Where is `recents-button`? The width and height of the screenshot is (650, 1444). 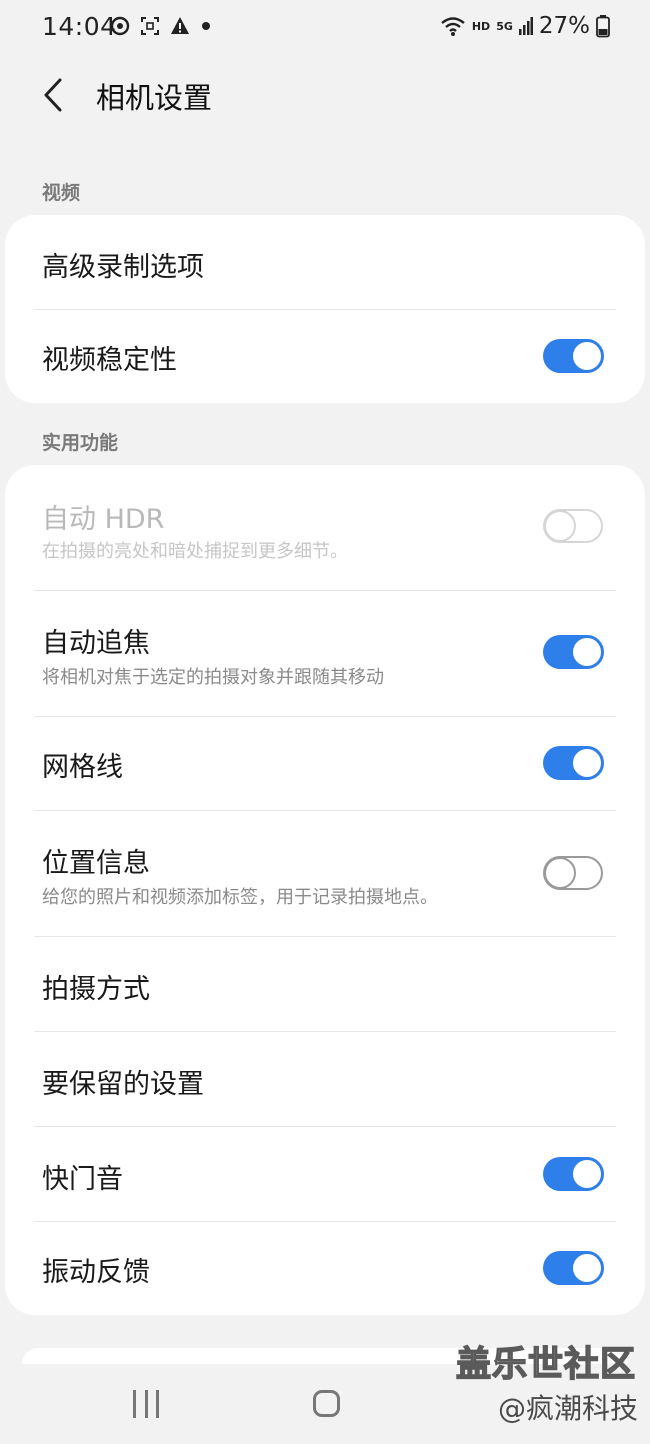
recents-button is located at coordinates (146, 1404).